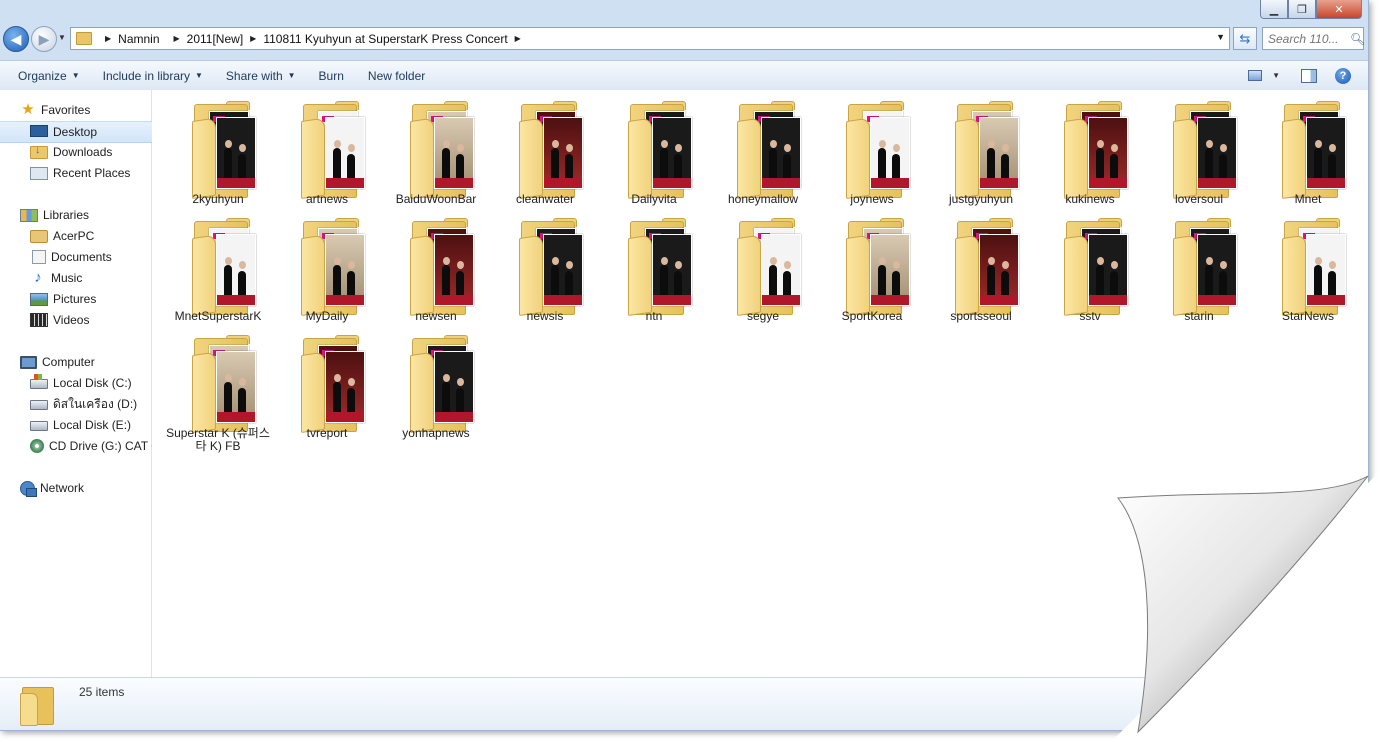 Image resolution: width=1381 pixels, height=743 pixels. I want to click on folder-item: MyDaily, so click(327, 267).